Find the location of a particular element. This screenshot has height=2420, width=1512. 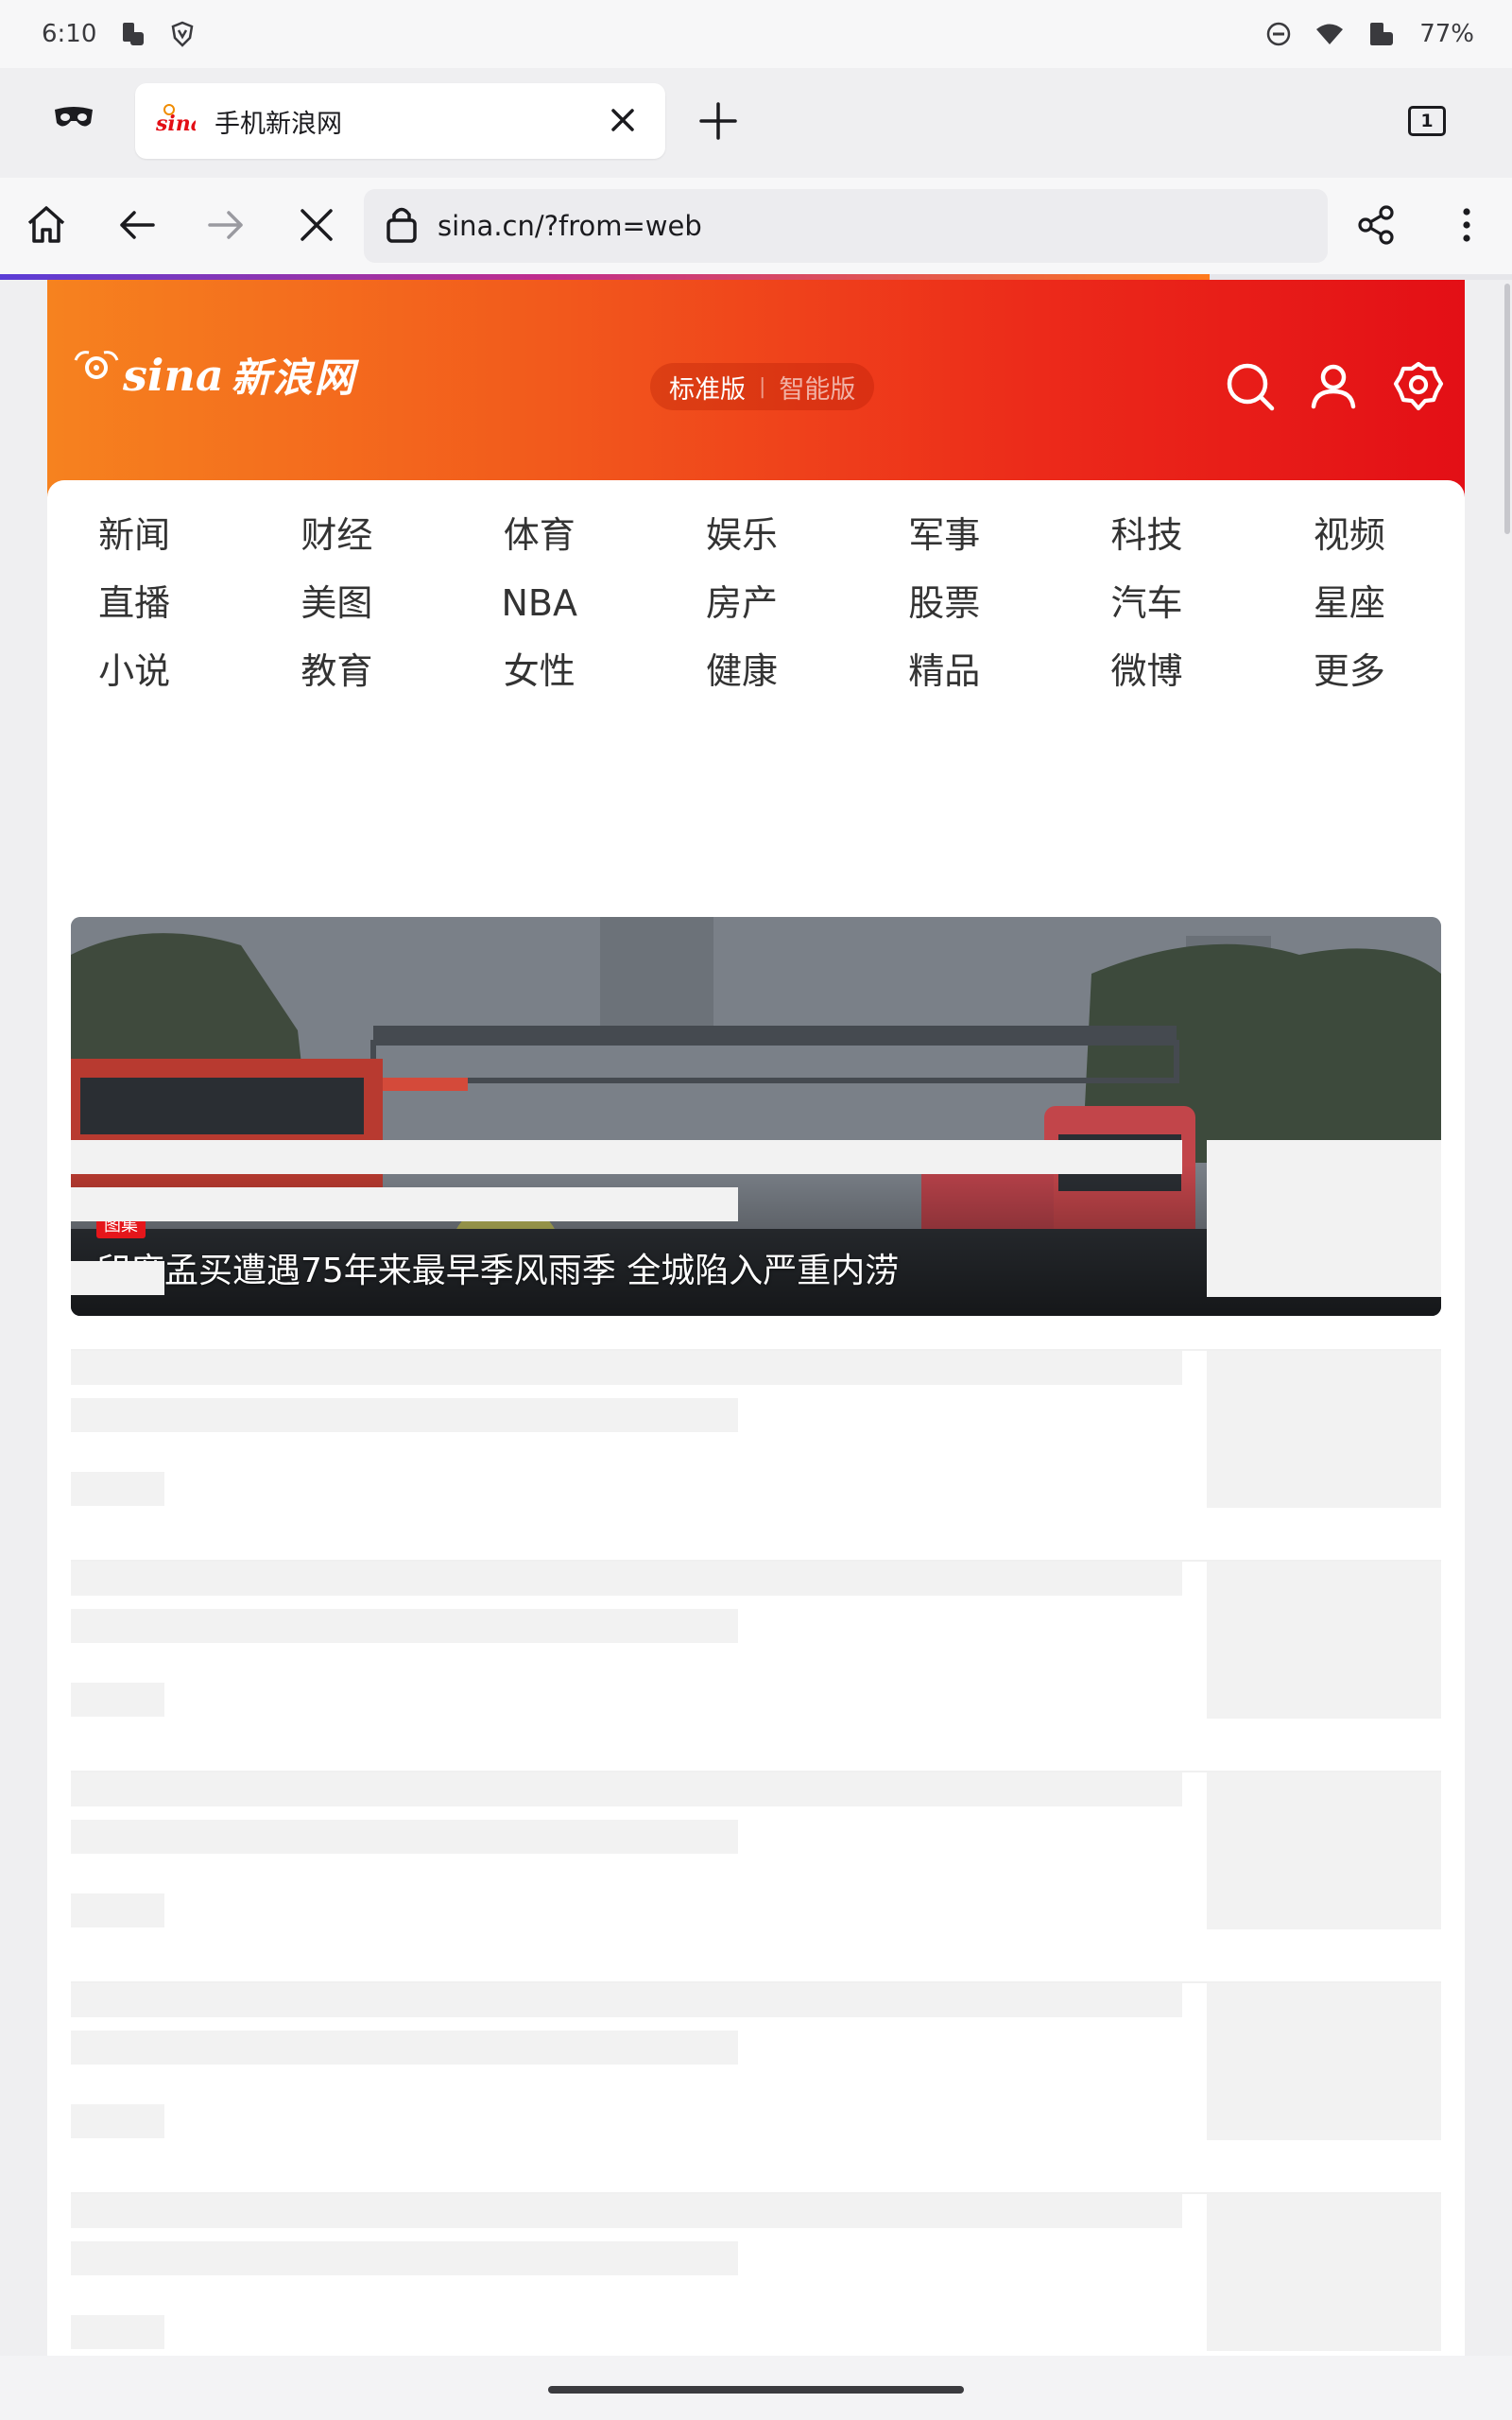

nav-item: 美图 is located at coordinates (350, 603).